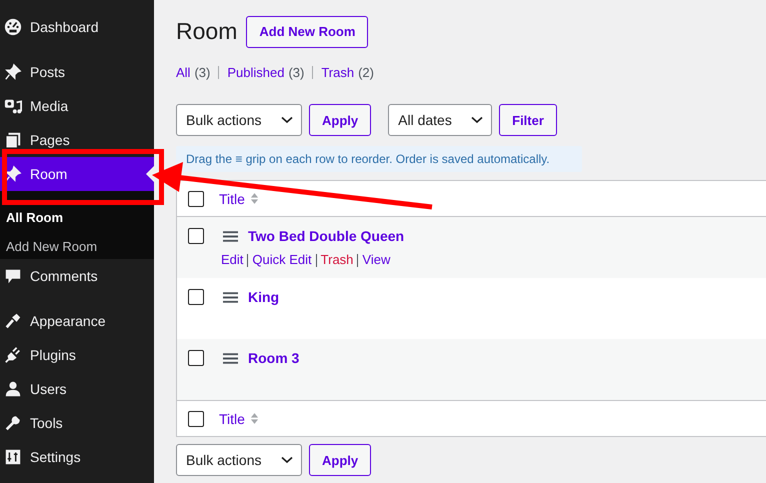 This screenshot has height=483, width=766. I want to click on menu-item: Tools, so click(77, 423).